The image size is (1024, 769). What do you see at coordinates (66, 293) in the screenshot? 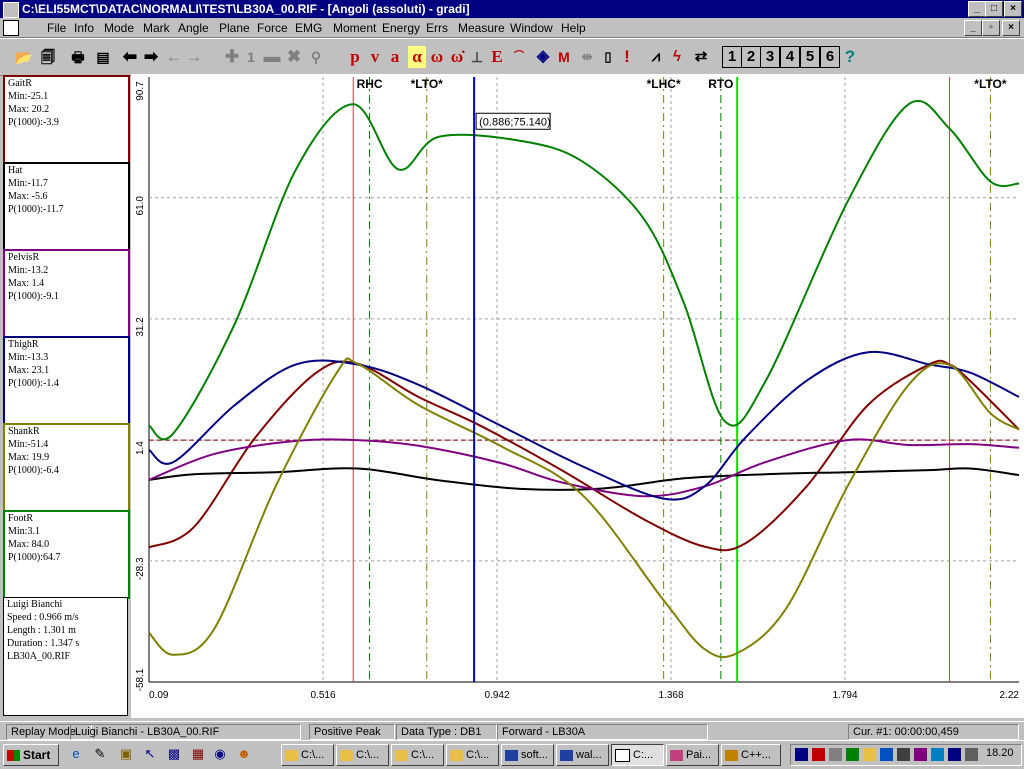
I see `panel-pelvisr: PelvisR Min:-13.2 Max: 1.4 P(1000):-9.1` at bounding box center [66, 293].